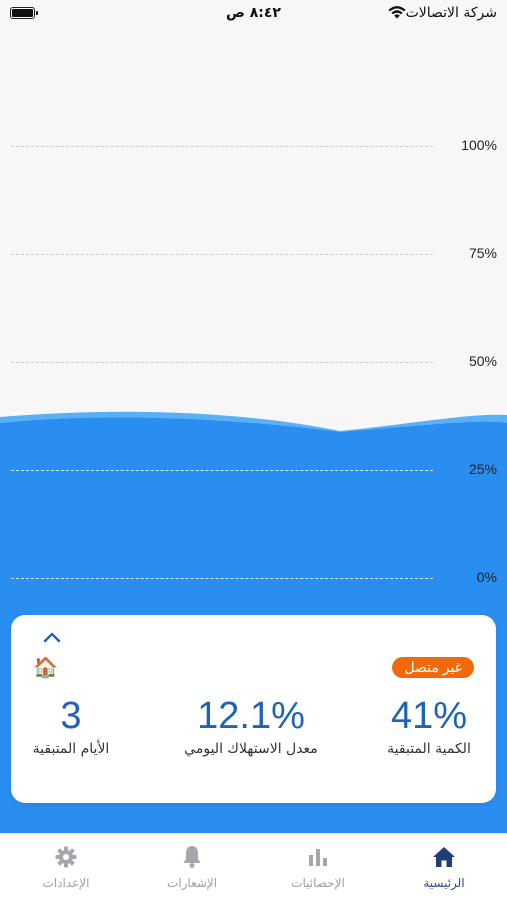 The height and width of the screenshot is (901, 507). I want to click on stat-remaining-days: 3 الأيام المتبقية, so click(71, 725).